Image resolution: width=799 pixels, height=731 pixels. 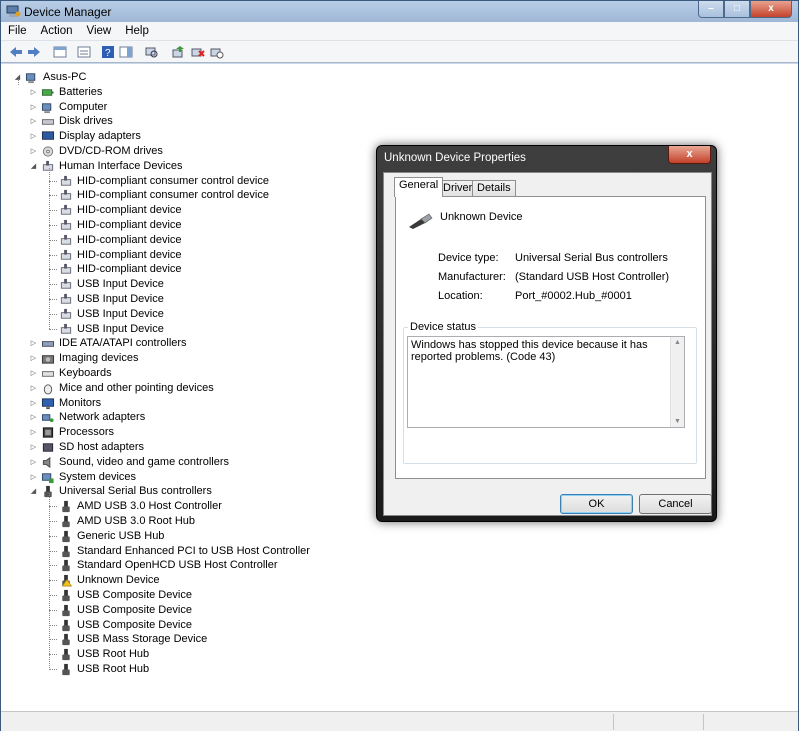 I want to click on tree-category-system-devices: ▷ System devices, so click(x=82, y=477).